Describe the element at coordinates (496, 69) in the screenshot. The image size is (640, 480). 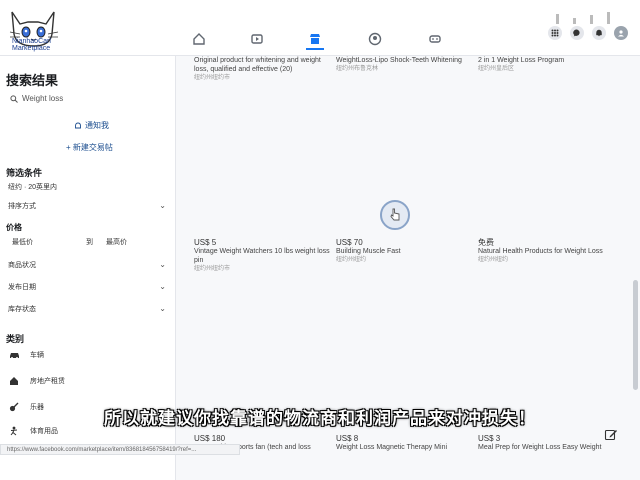
I see `listing-location: 纽约州皇后区` at that location.